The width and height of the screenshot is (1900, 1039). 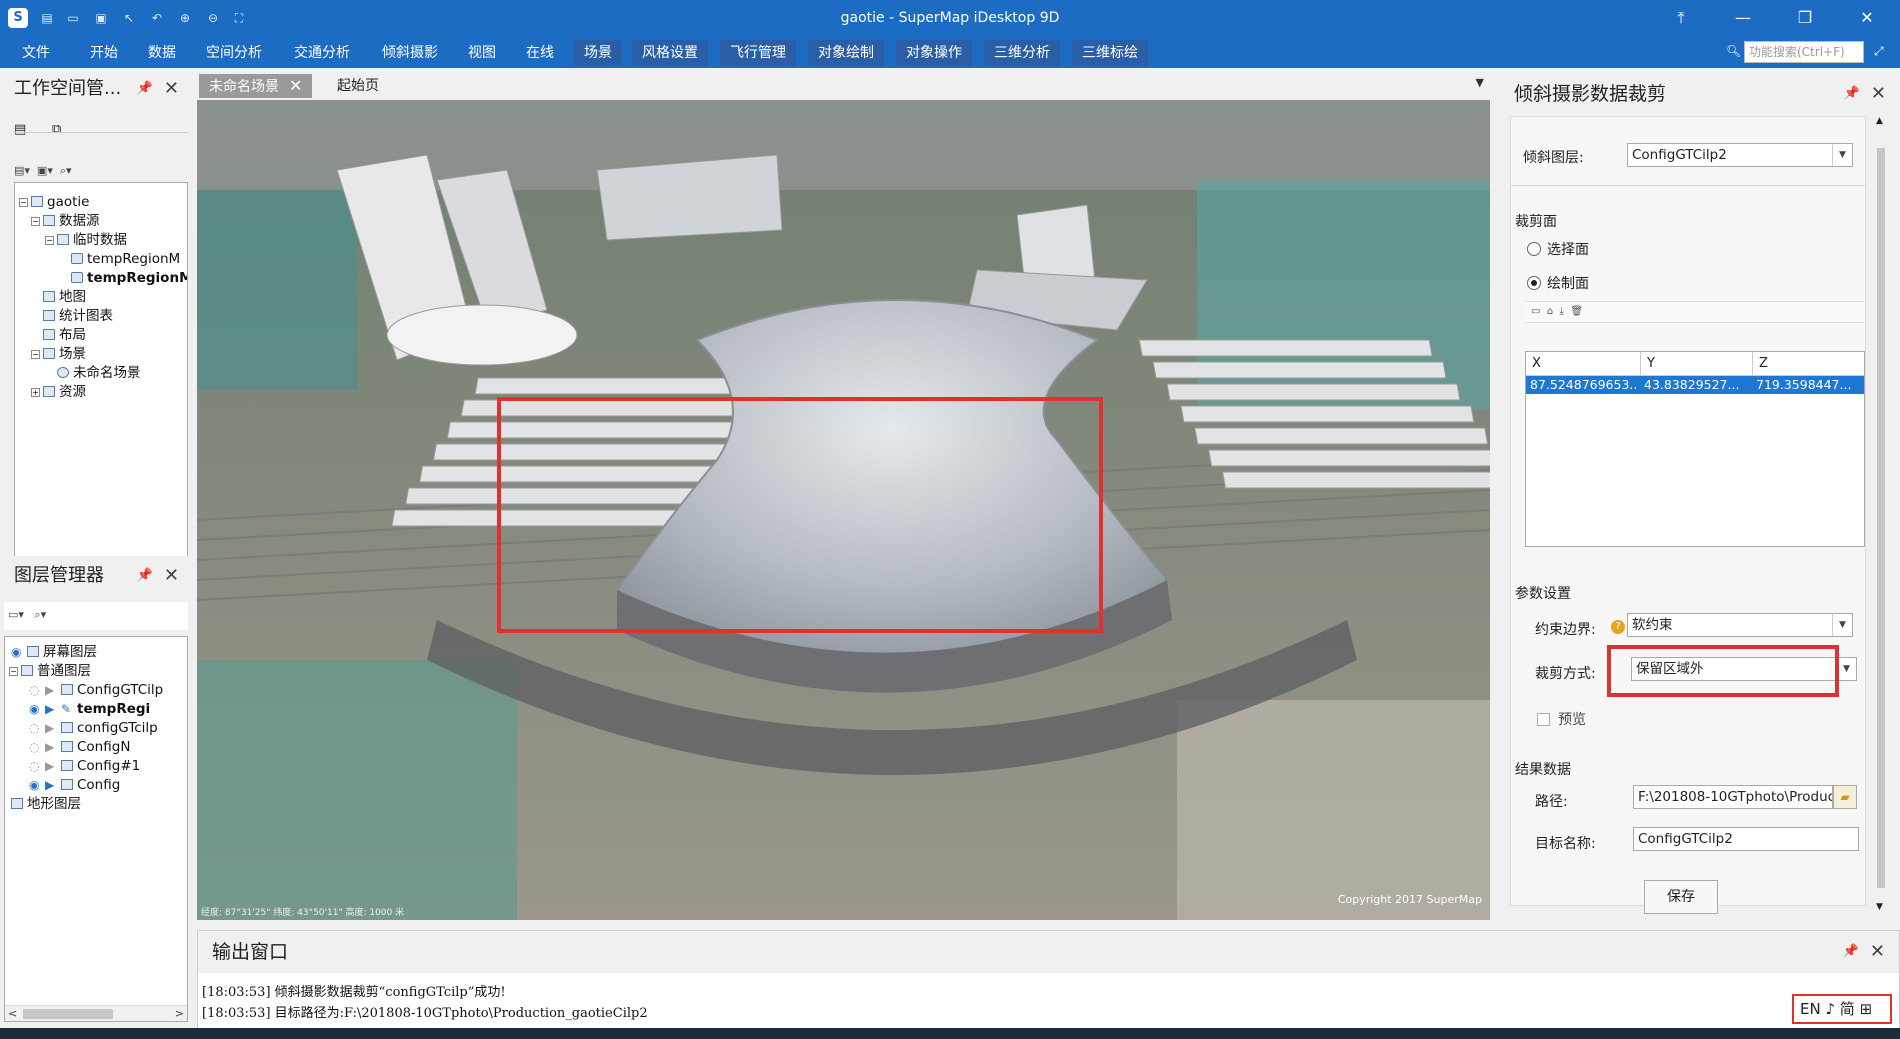 What do you see at coordinates (1681, 18) in the screenshot?
I see `ribbon-toggle-icon: ⤒` at bounding box center [1681, 18].